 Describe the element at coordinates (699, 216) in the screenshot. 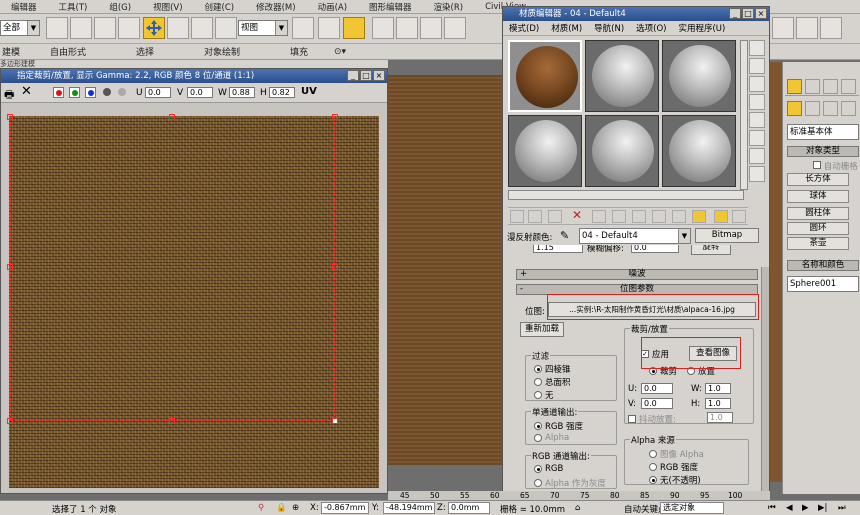

I see `show-end-result-icon` at that location.